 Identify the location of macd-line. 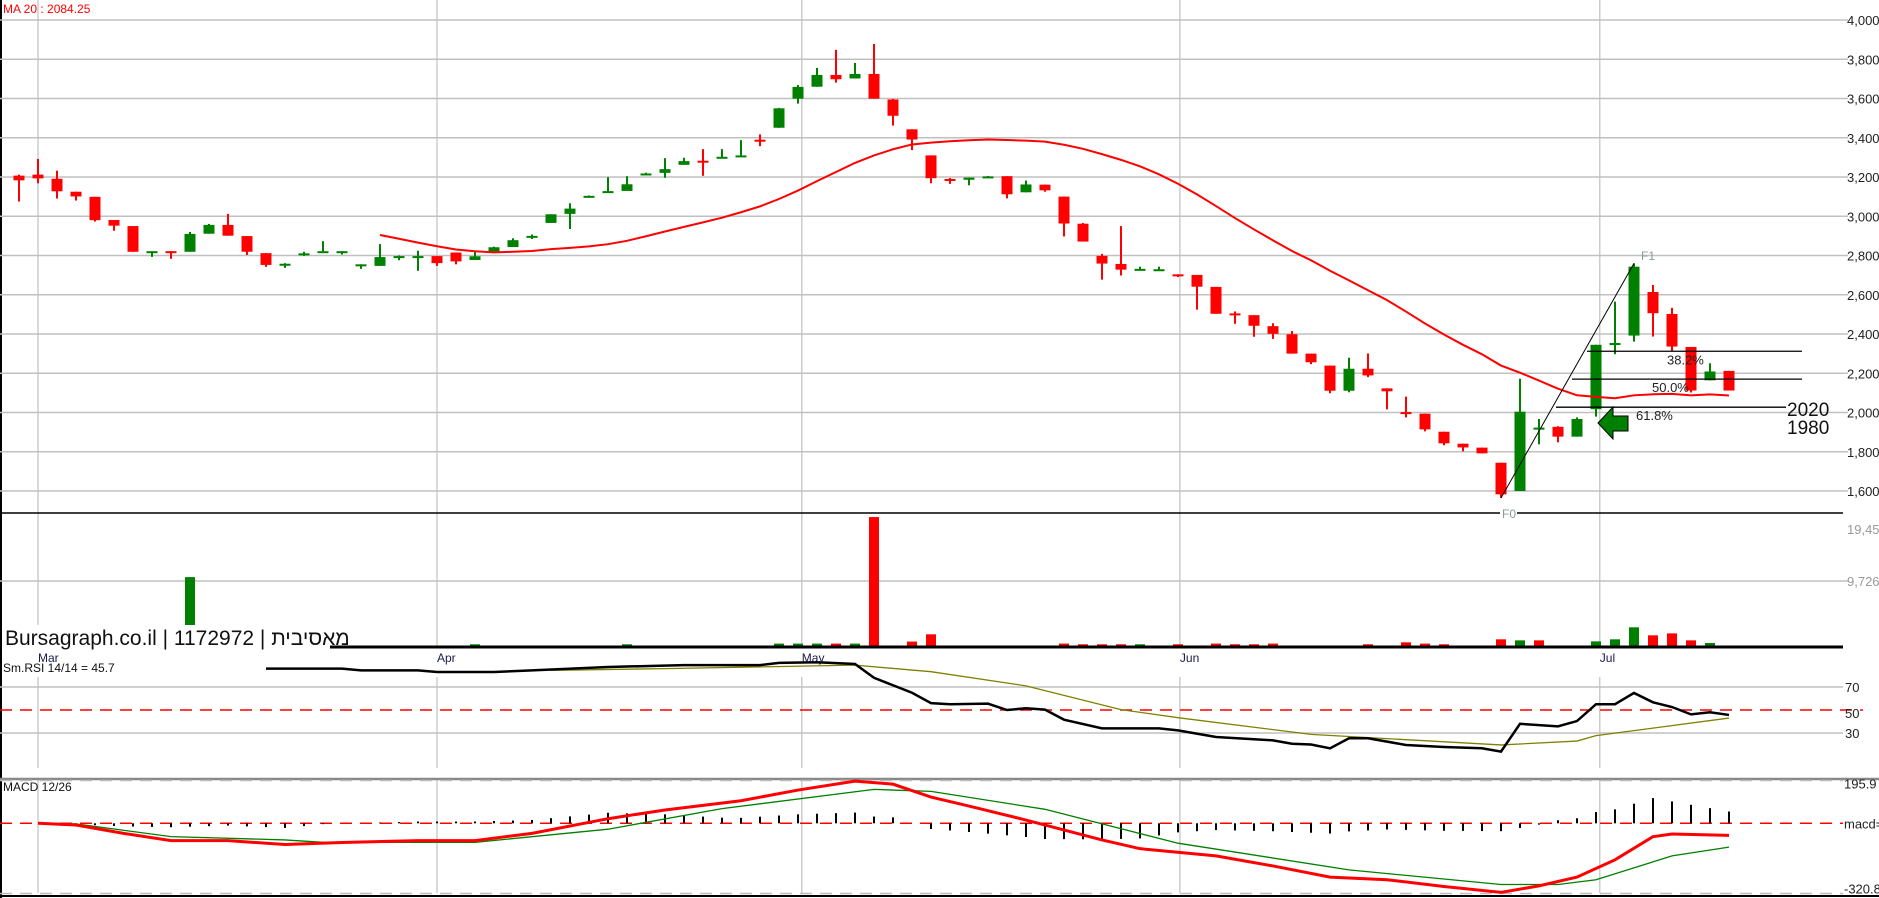
(883, 836).